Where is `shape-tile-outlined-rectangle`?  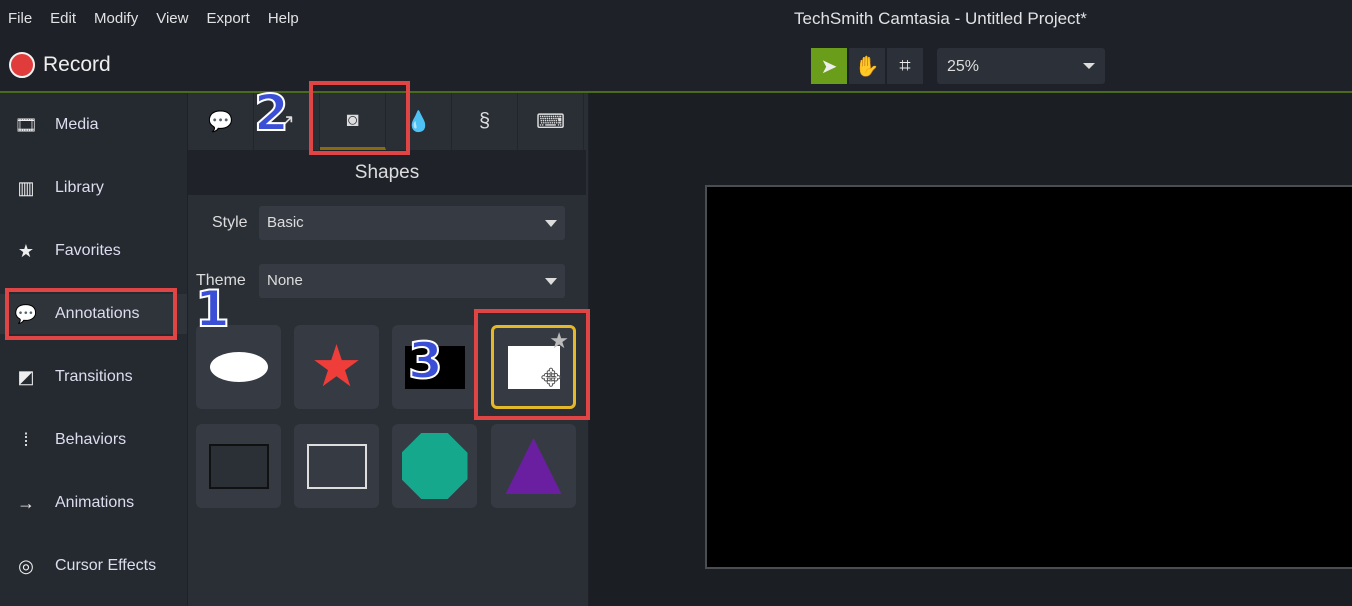
shape-tile-outlined-rectangle is located at coordinates (336, 466).